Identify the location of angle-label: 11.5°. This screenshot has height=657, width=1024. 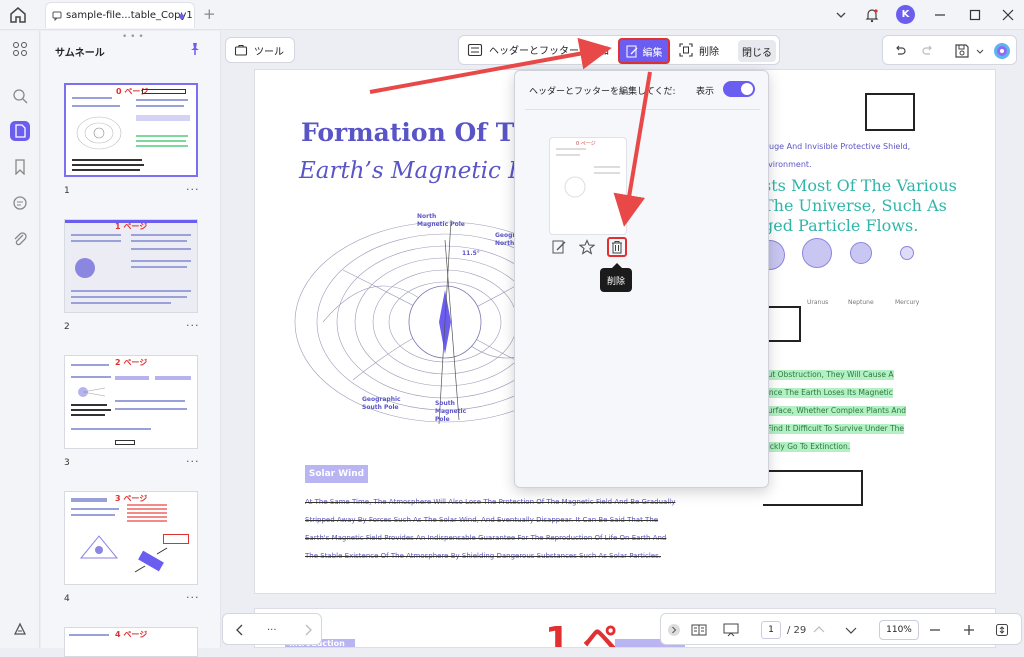
(471, 253).